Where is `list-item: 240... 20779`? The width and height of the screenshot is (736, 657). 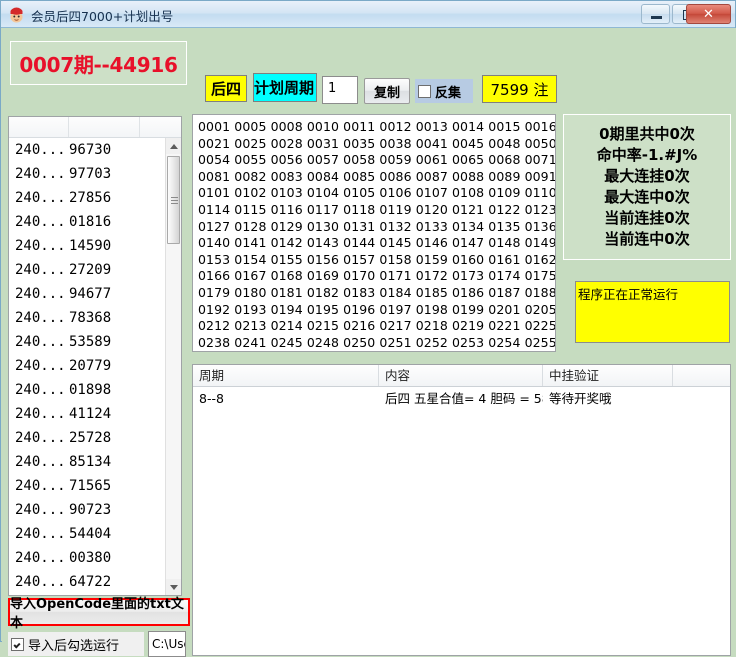
list-item: 240... 20779 is located at coordinates (87, 366).